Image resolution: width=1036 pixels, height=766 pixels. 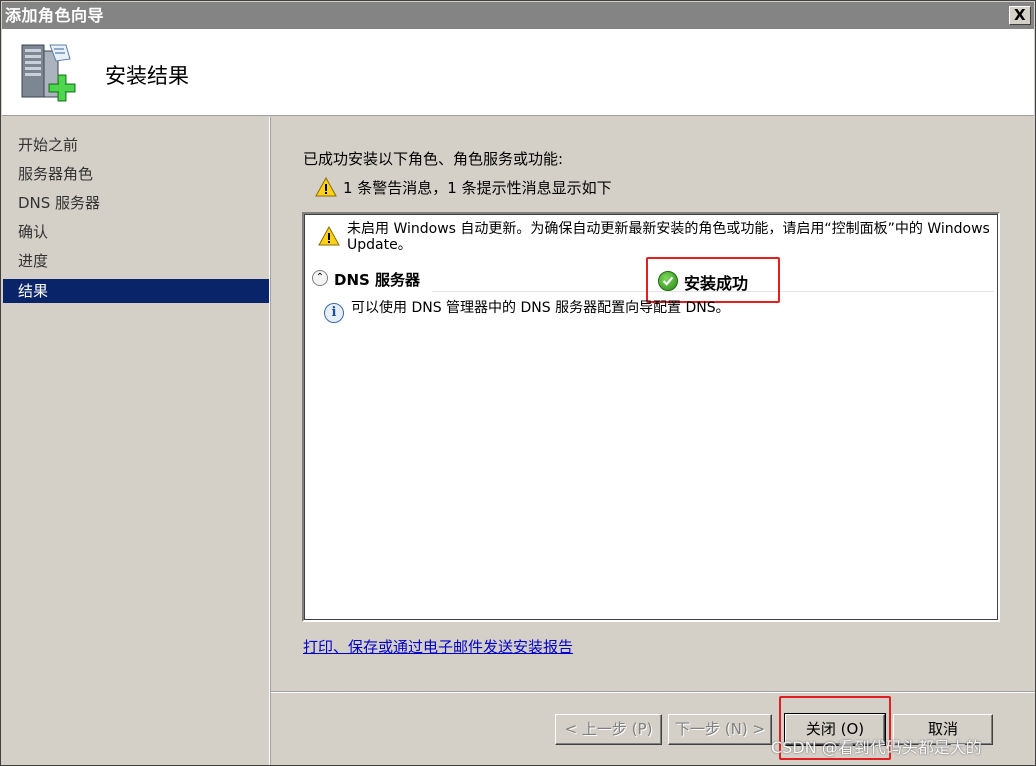 What do you see at coordinates (608, 729) in the screenshot?
I see `previous-button: < 上一步 (P)` at bounding box center [608, 729].